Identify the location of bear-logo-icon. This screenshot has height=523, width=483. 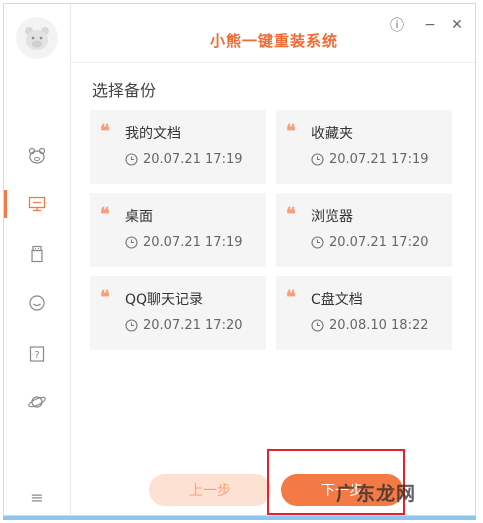
(37, 38).